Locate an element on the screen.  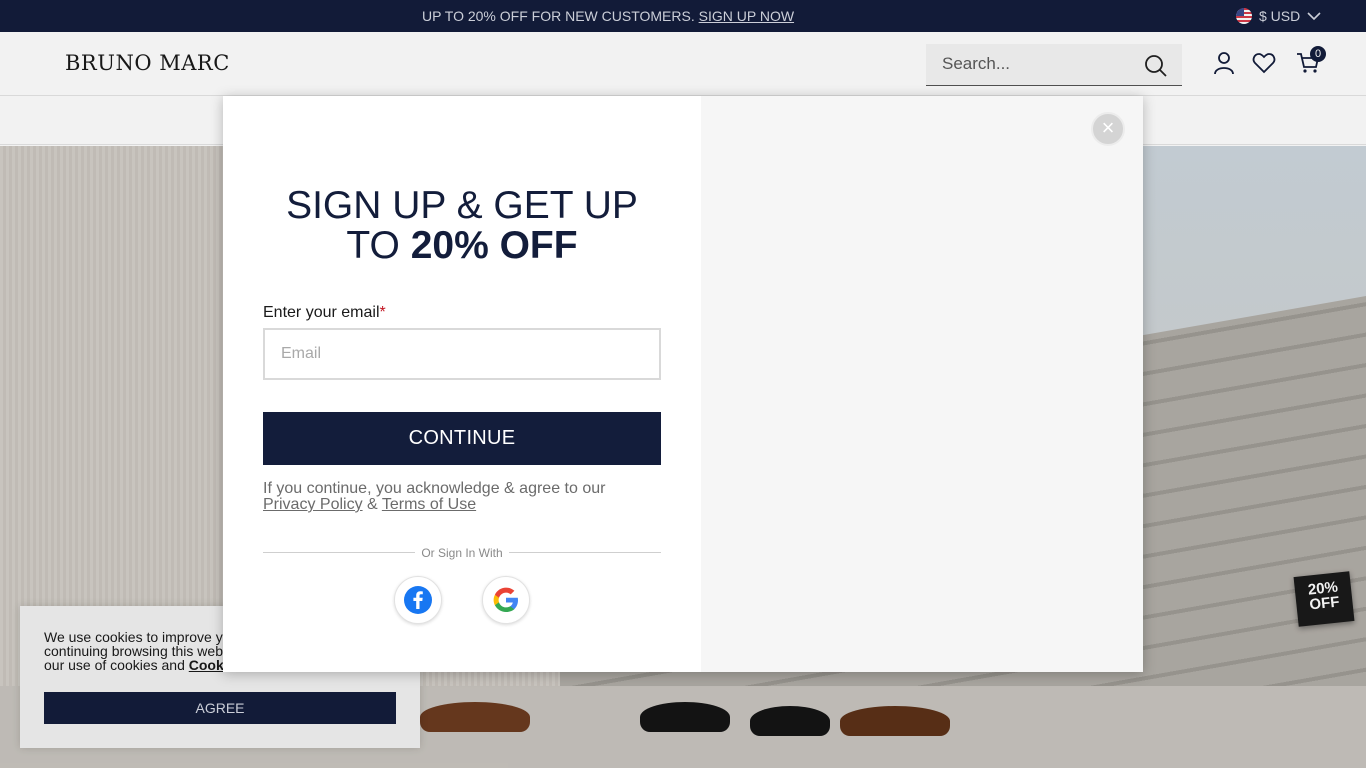
google-signin-button is located at coordinates (506, 600).